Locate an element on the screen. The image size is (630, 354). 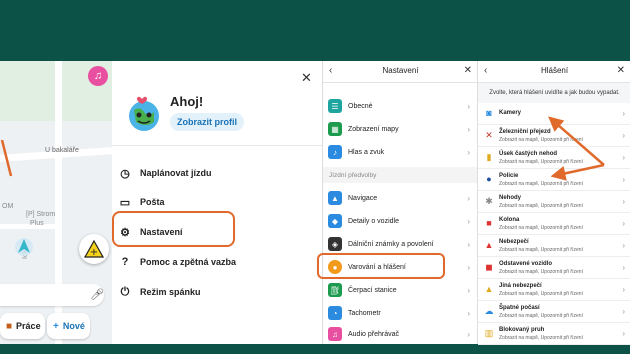
report-item-cameras: ◙ Kamery › is located at coordinates (554, 114).